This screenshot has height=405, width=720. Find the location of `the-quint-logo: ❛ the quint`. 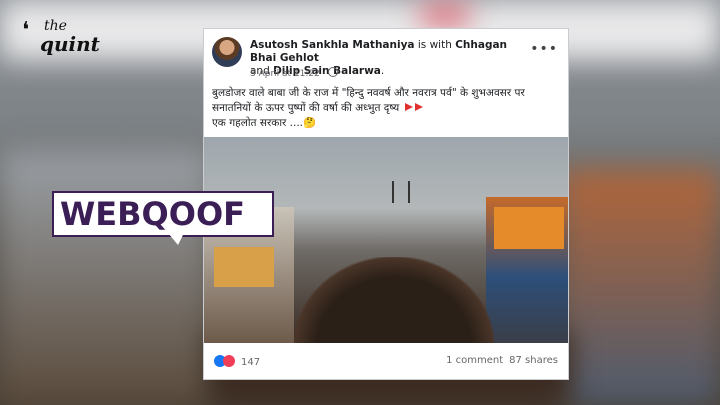

the-quint-logo: ❛ the quint is located at coordinates (61, 39).